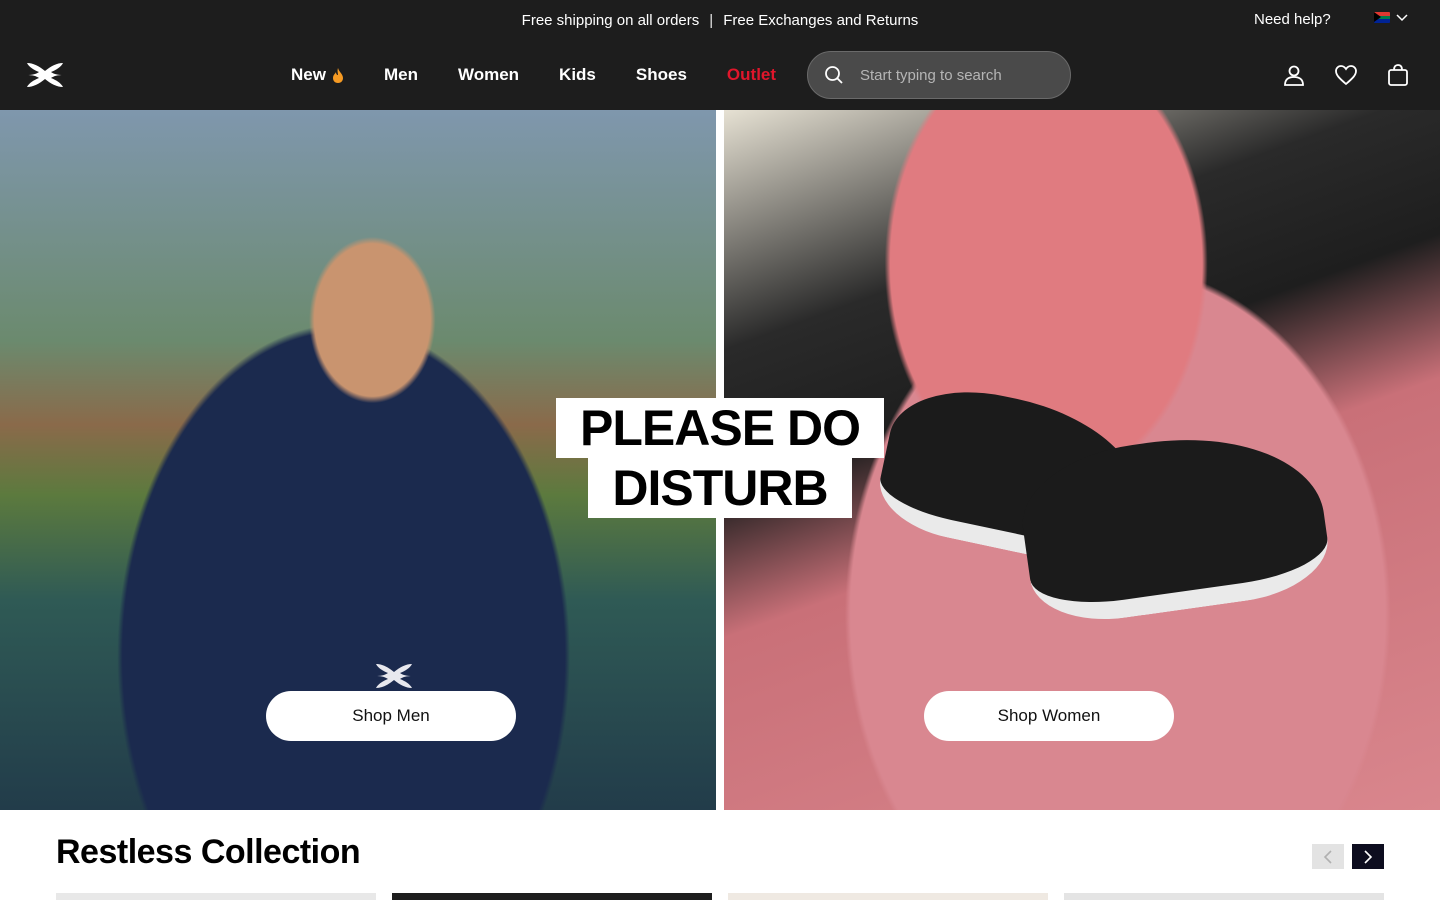 This screenshot has height=900, width=1440. I want to click on carousel-prev-button, so click(1328, 856).